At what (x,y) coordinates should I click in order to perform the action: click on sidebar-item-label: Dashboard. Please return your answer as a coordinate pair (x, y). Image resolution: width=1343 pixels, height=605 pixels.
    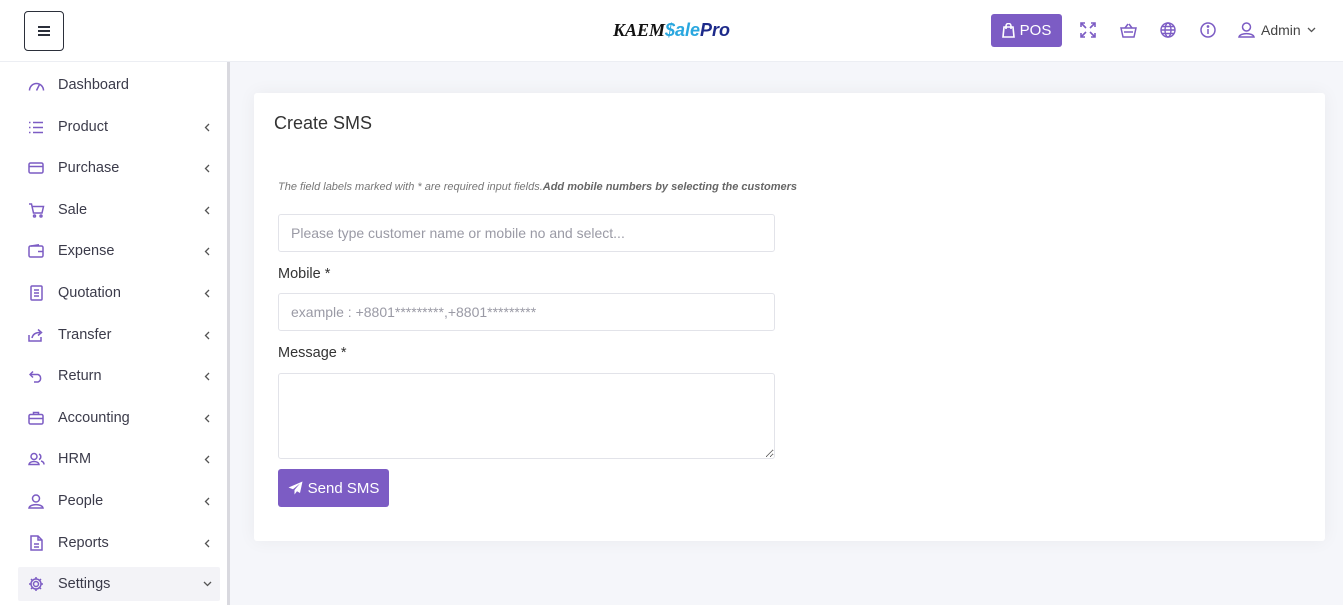
    Looking at the image, I should click on (93, 85).